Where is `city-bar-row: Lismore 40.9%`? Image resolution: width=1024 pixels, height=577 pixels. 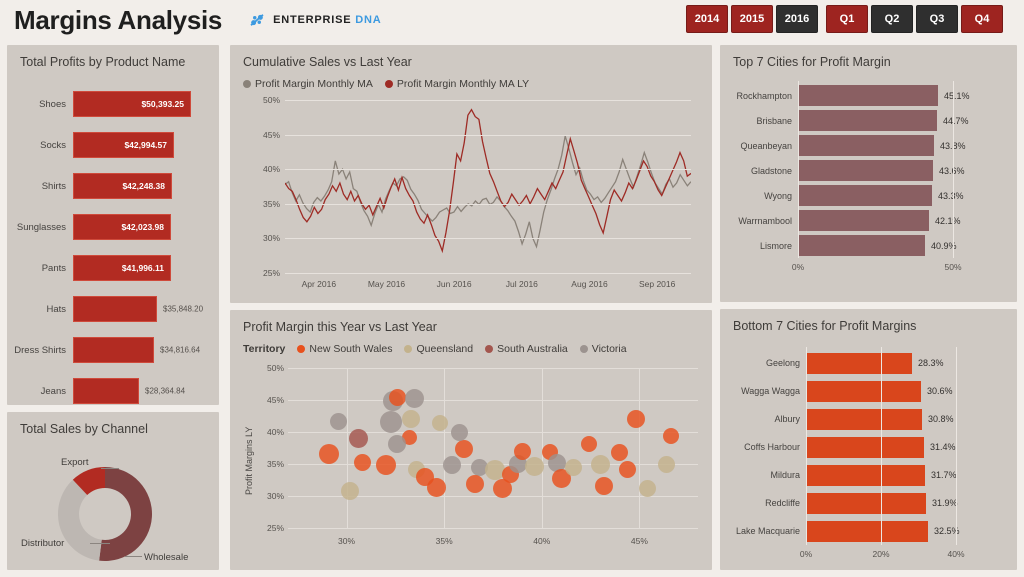
city-bar-row: Lismore 40.9% is located at coordinates (868, 245).